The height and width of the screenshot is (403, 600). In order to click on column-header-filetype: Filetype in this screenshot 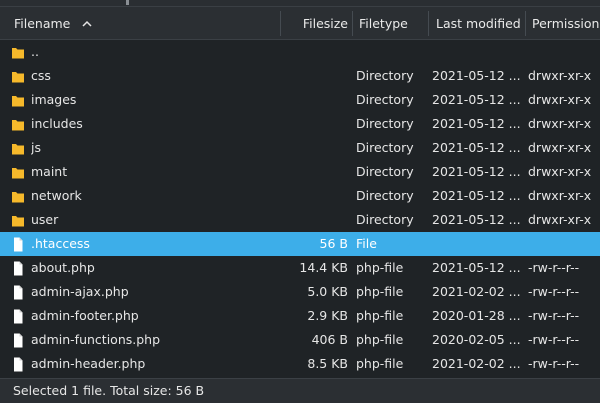, I will do `click(393, 23)`.